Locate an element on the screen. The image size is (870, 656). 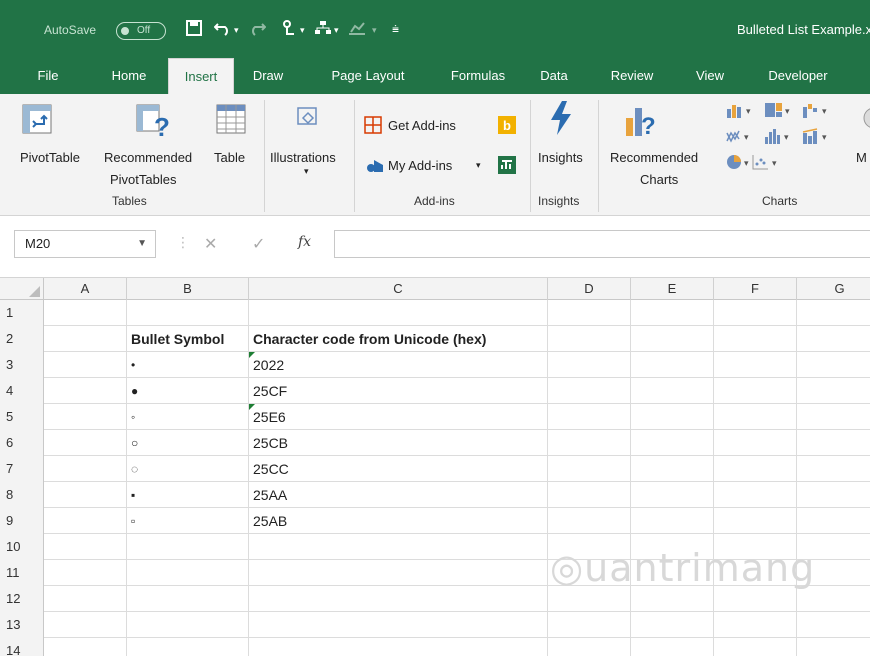
tab-formulas: Formulas is located at coordinates (478, 76).